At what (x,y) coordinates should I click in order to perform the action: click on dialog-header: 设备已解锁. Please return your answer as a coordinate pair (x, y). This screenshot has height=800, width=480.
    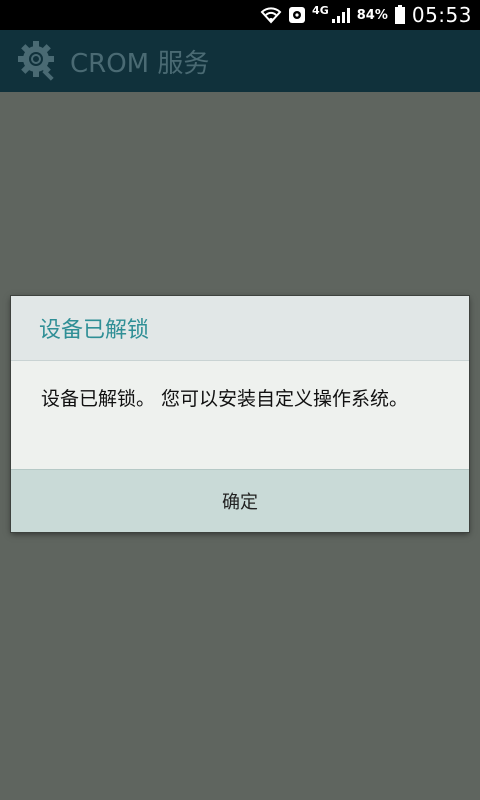
    Looking at the image, I should click on (240, 328).